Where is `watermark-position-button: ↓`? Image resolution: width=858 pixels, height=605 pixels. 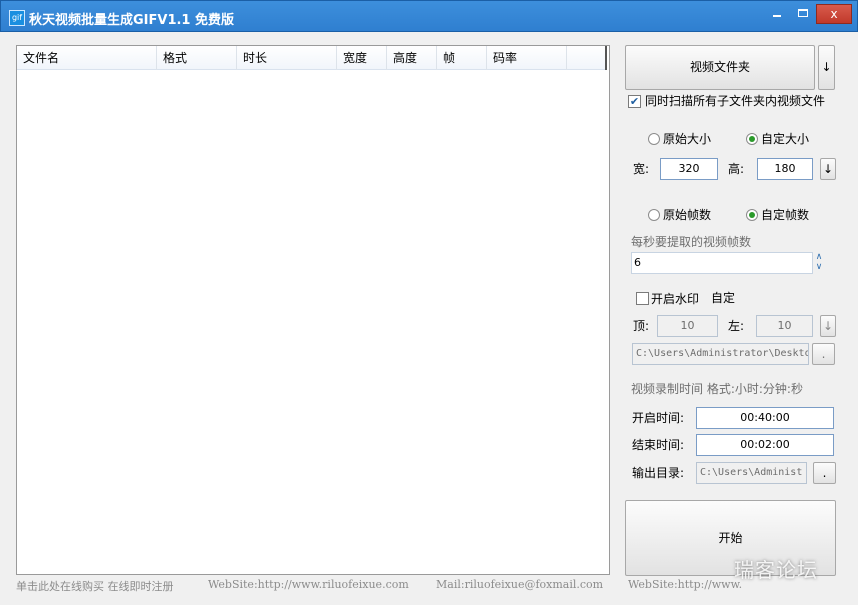 watermark-position-button: ↓ is located at coordinates (828, 326).